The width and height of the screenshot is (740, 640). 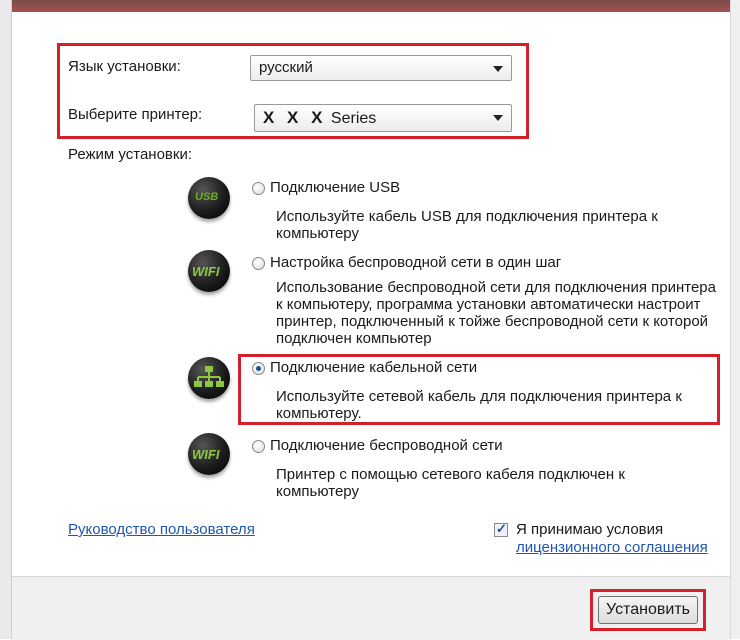 I want to click on install-button: Установить, so click(x=648, y=610).